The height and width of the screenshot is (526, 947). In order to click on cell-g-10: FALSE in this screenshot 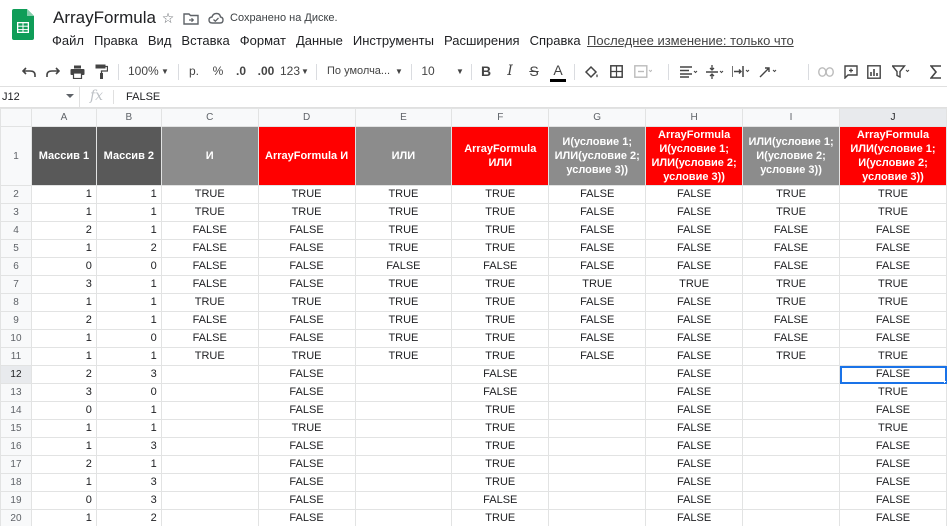, I will do `click(597, 338)`.